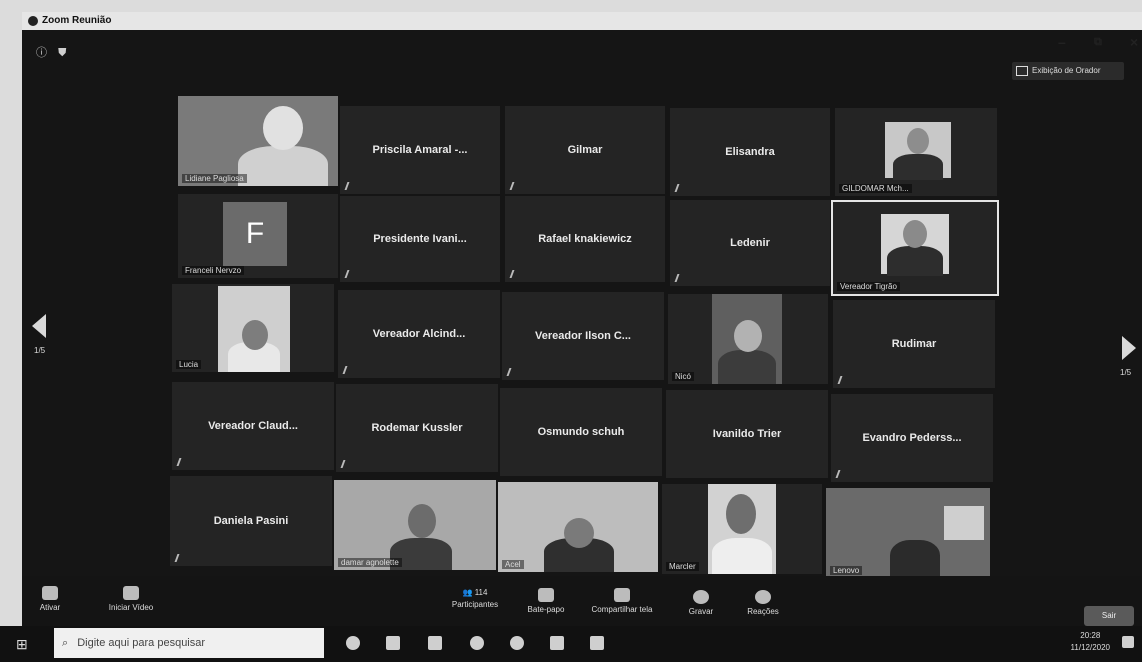  I want to click on participant-name-label: Acel, so click(513, 564).